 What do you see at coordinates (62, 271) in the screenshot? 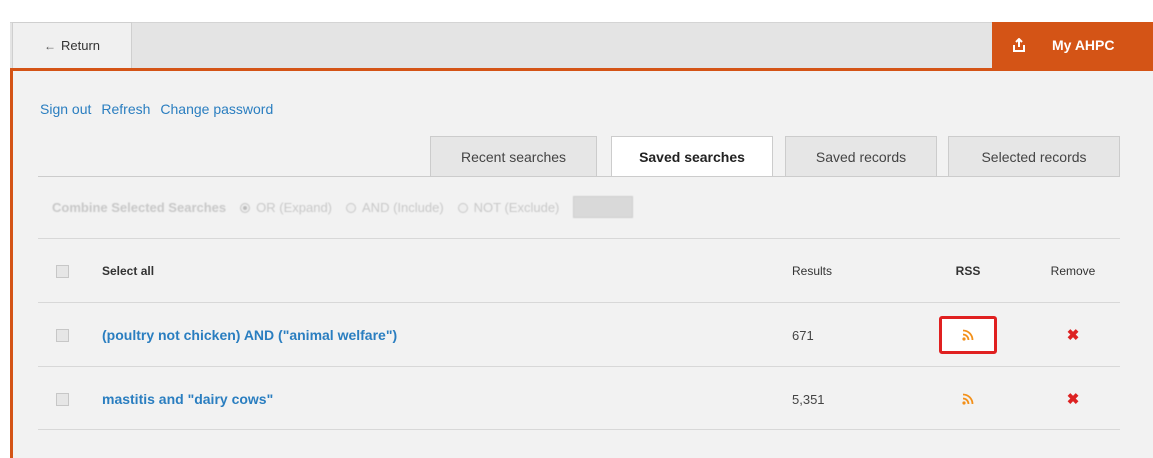
I see `select-all-checkbox` at bounding box center [62, 271].